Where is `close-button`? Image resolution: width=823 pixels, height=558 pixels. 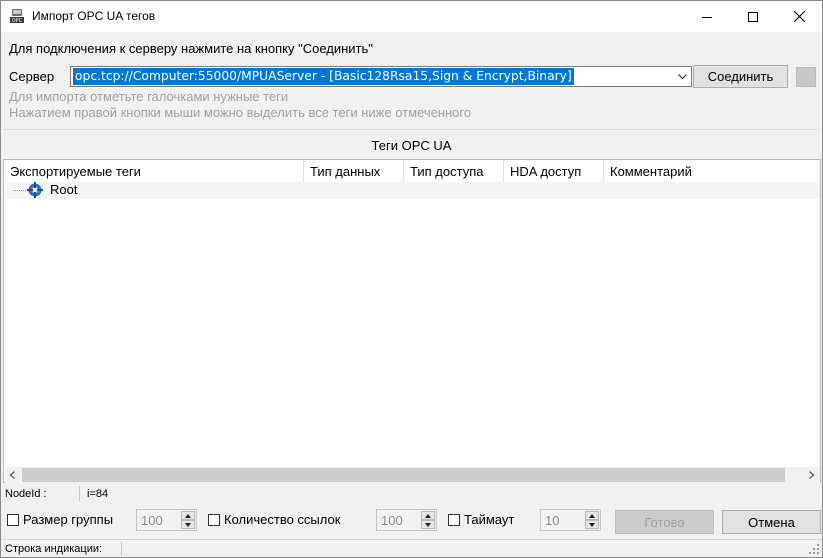 close-button is located at coordinates (799, 16).